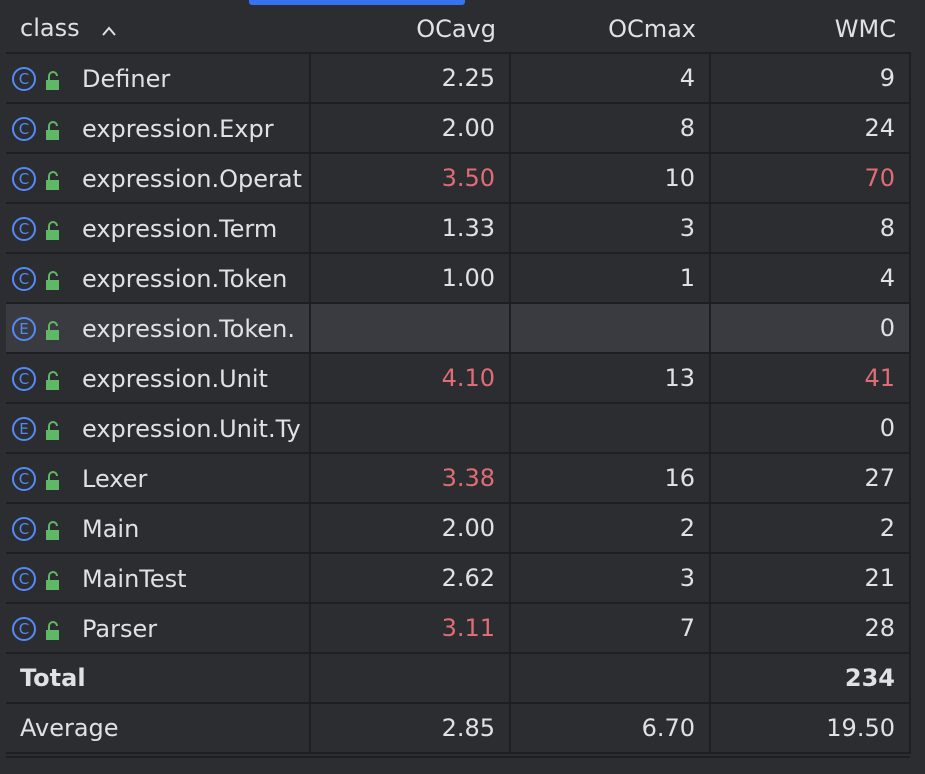  What do you see at coordinates (410, 278) in the screenshot?
I see `ocavg-cell: 1.00` at bounding box center [410, 278].